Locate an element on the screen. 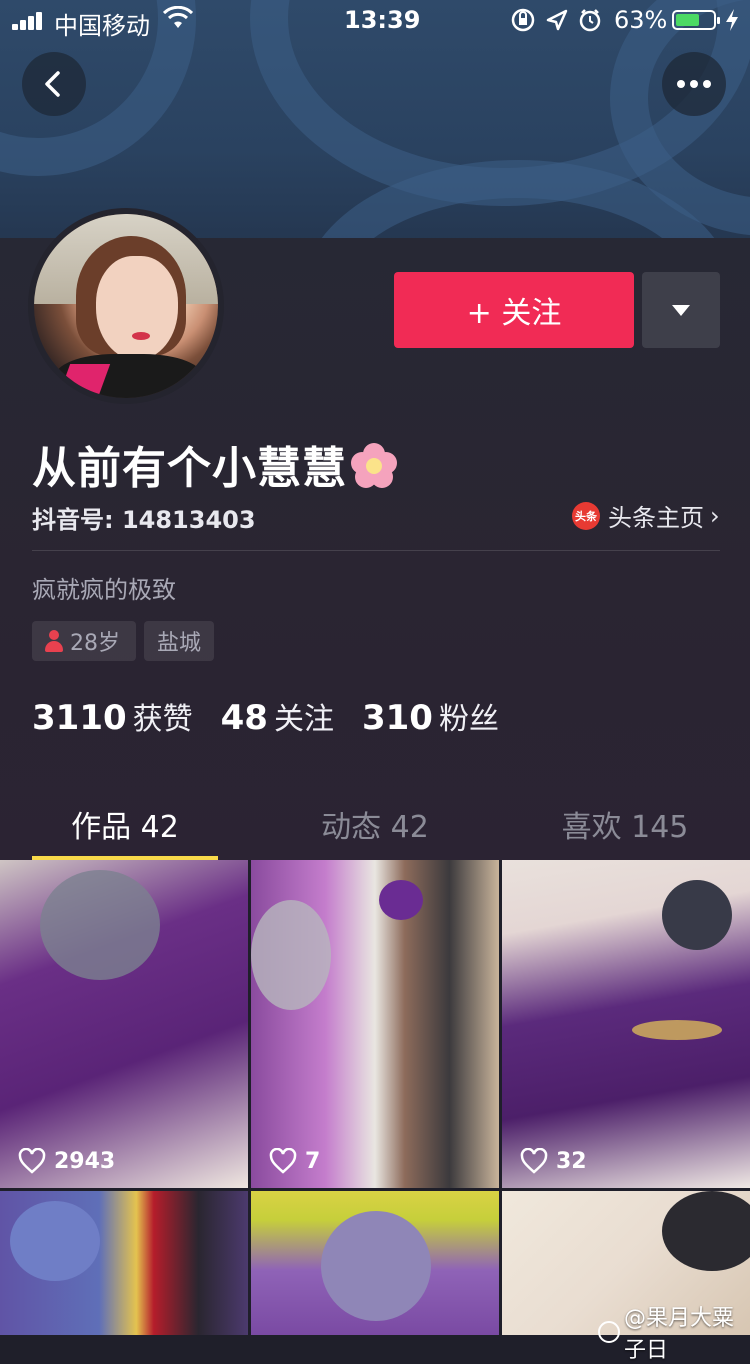  triangle-down-icon is located at coordinates (681, 310).